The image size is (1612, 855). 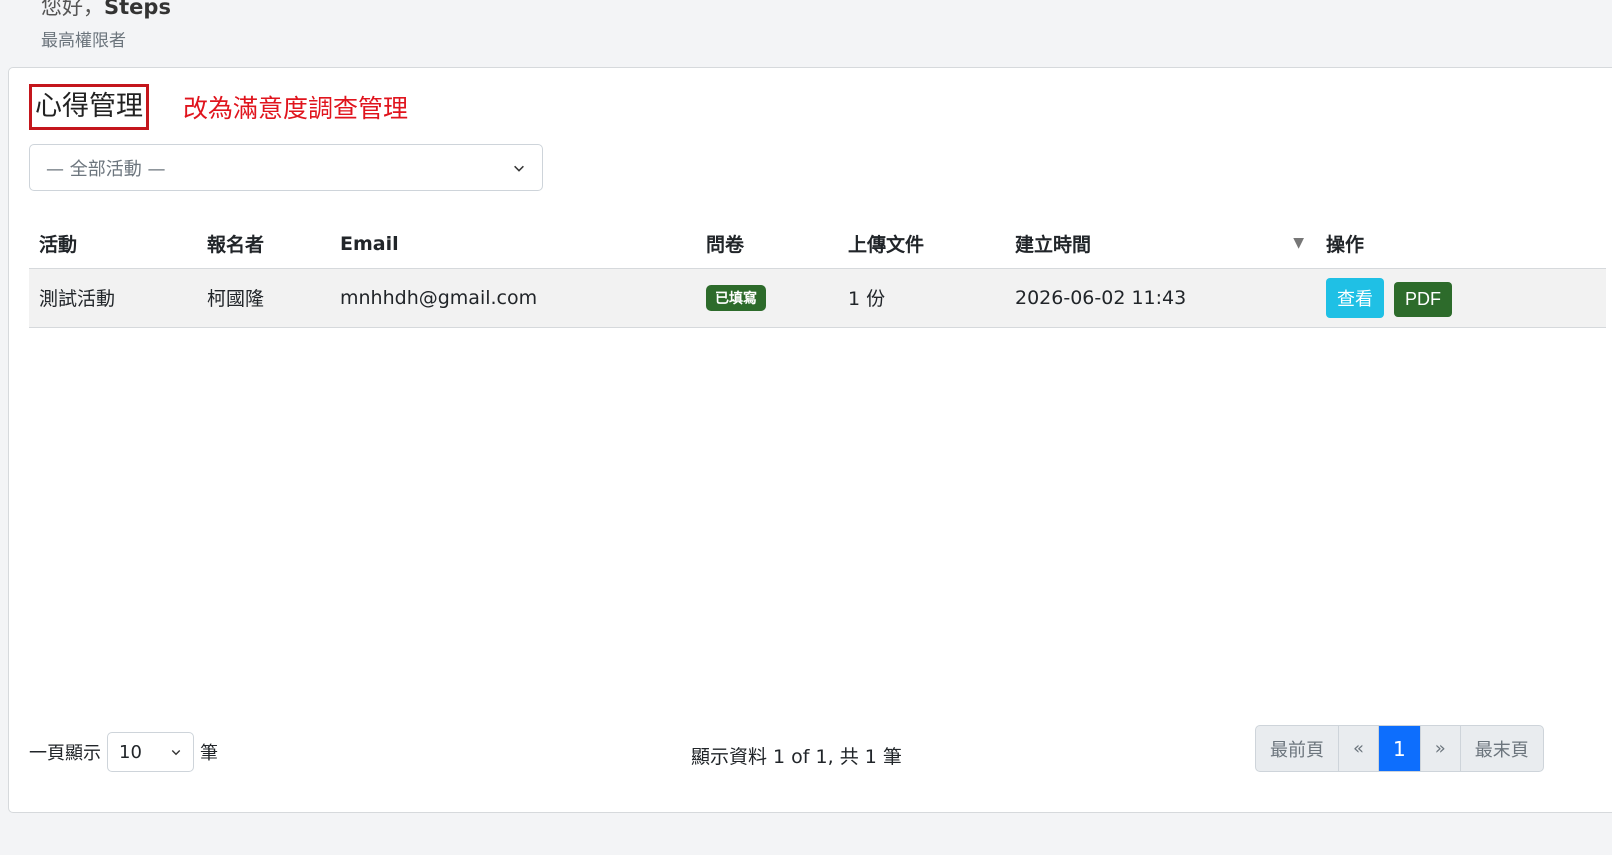 What do you see at coordinates (1355, 297) in the screenshot?
I see `view-button: 查看` at bounding box center [1355, 297].